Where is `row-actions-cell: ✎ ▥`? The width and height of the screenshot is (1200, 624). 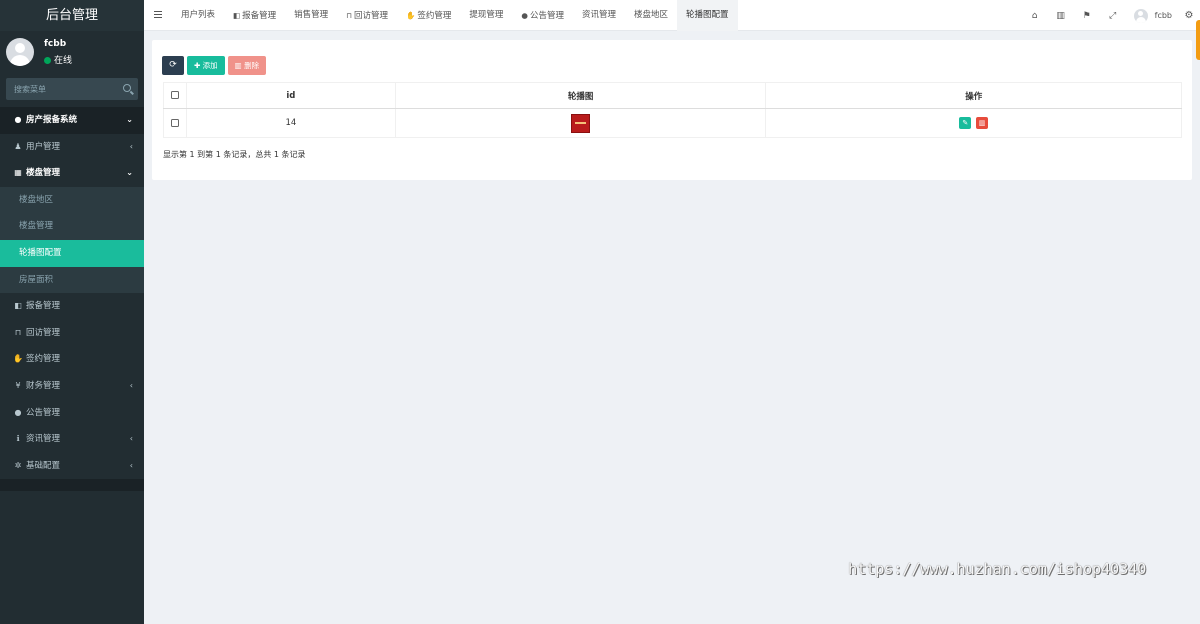 row-actions-cell: ✎ ▥ is located at coordinates (973, 123).